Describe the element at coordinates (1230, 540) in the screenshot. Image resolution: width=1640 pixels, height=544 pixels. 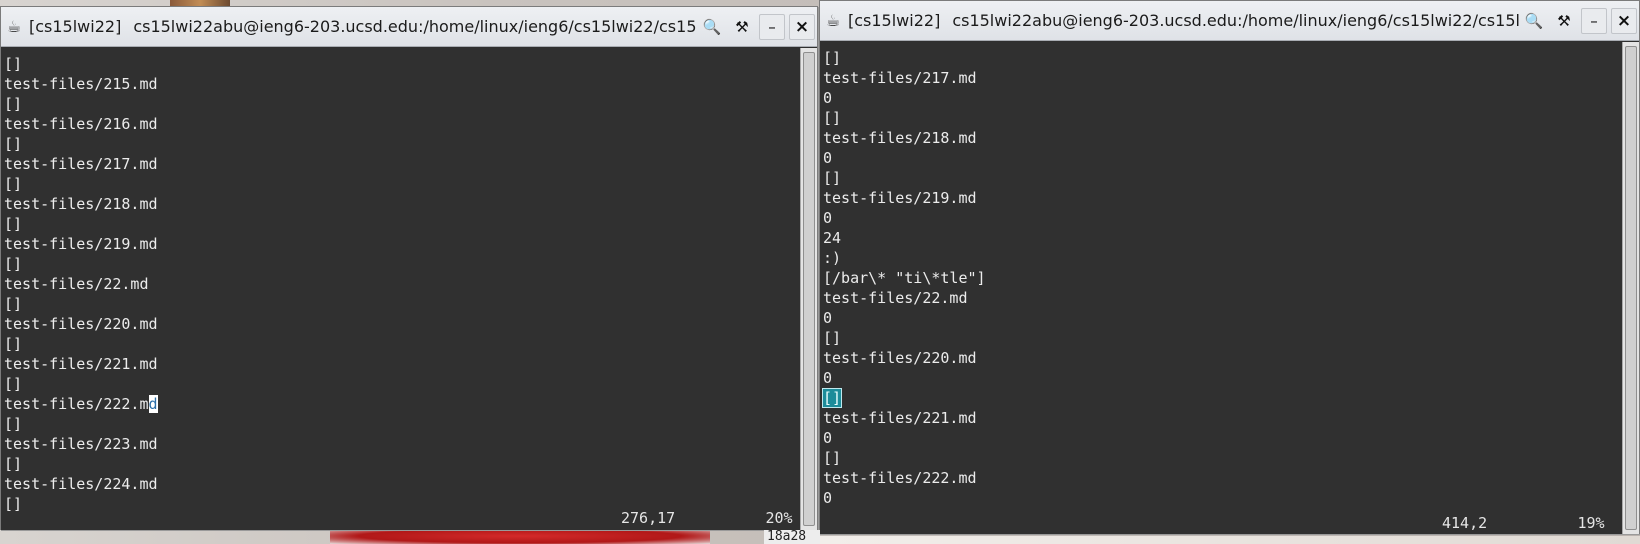
I see `wallpaper-strip` at that location.